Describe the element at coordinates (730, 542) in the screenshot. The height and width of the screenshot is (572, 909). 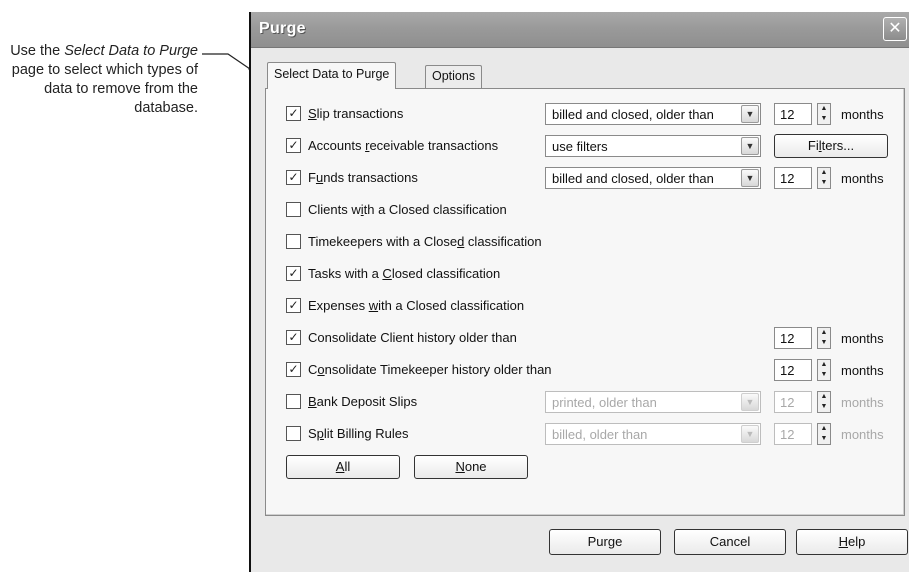
I see `cancel-button: Cancel` at that location.